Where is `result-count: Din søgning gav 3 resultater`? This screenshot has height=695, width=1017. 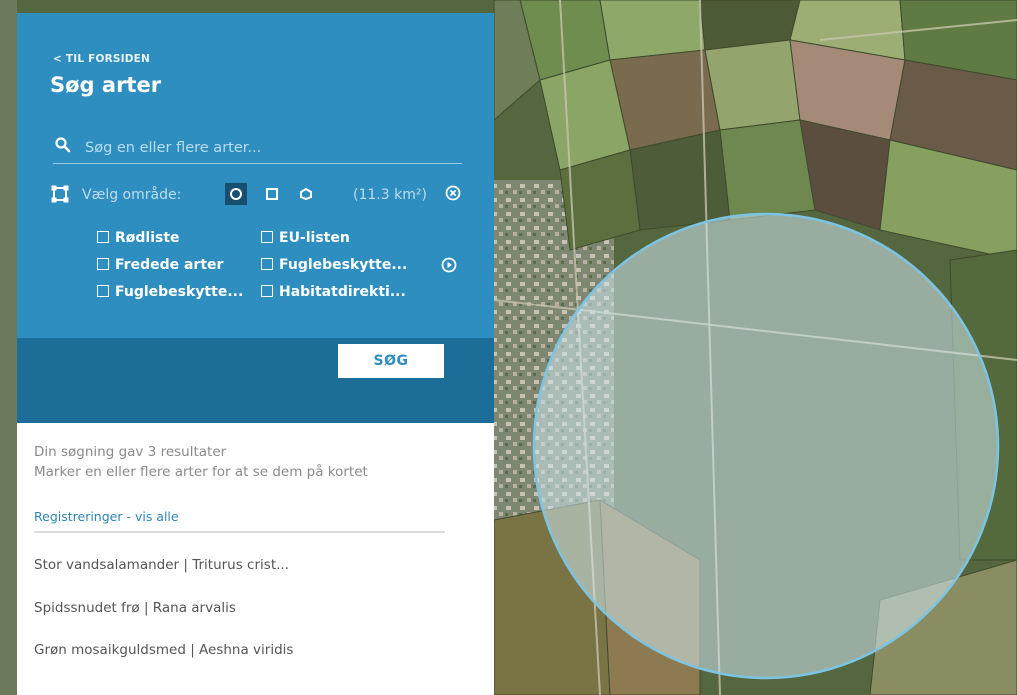 result-count: Din søgning gav 3 resultater is located at coordinates (130, 452).